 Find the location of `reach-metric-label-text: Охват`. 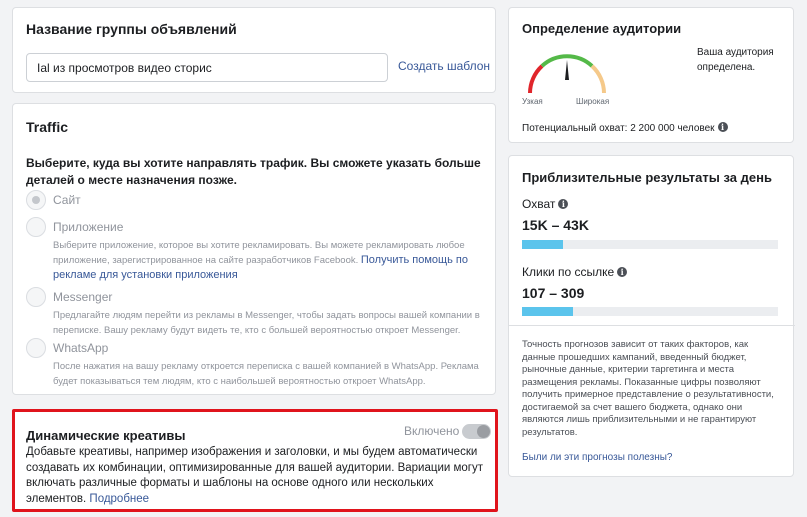

reach-metric-label-text: Охват is located at coordinates (539, 204).